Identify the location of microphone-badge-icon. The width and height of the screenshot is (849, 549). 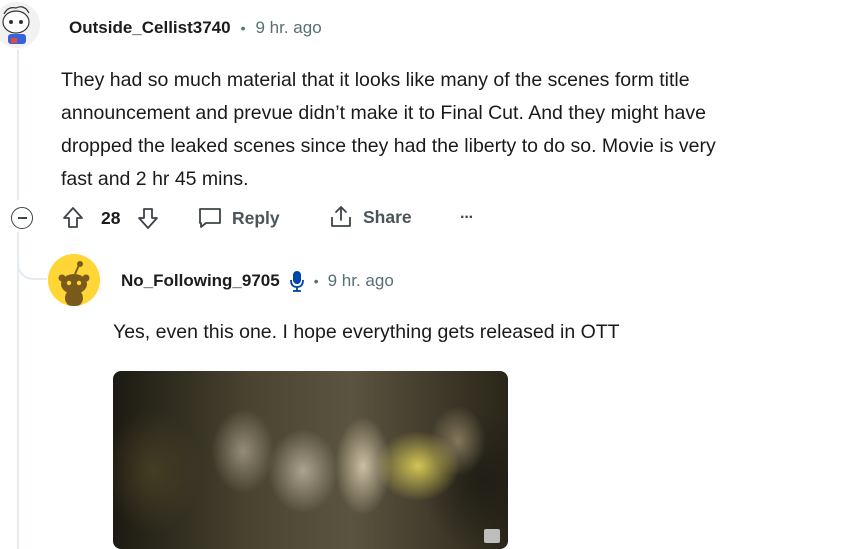
(296, 281).